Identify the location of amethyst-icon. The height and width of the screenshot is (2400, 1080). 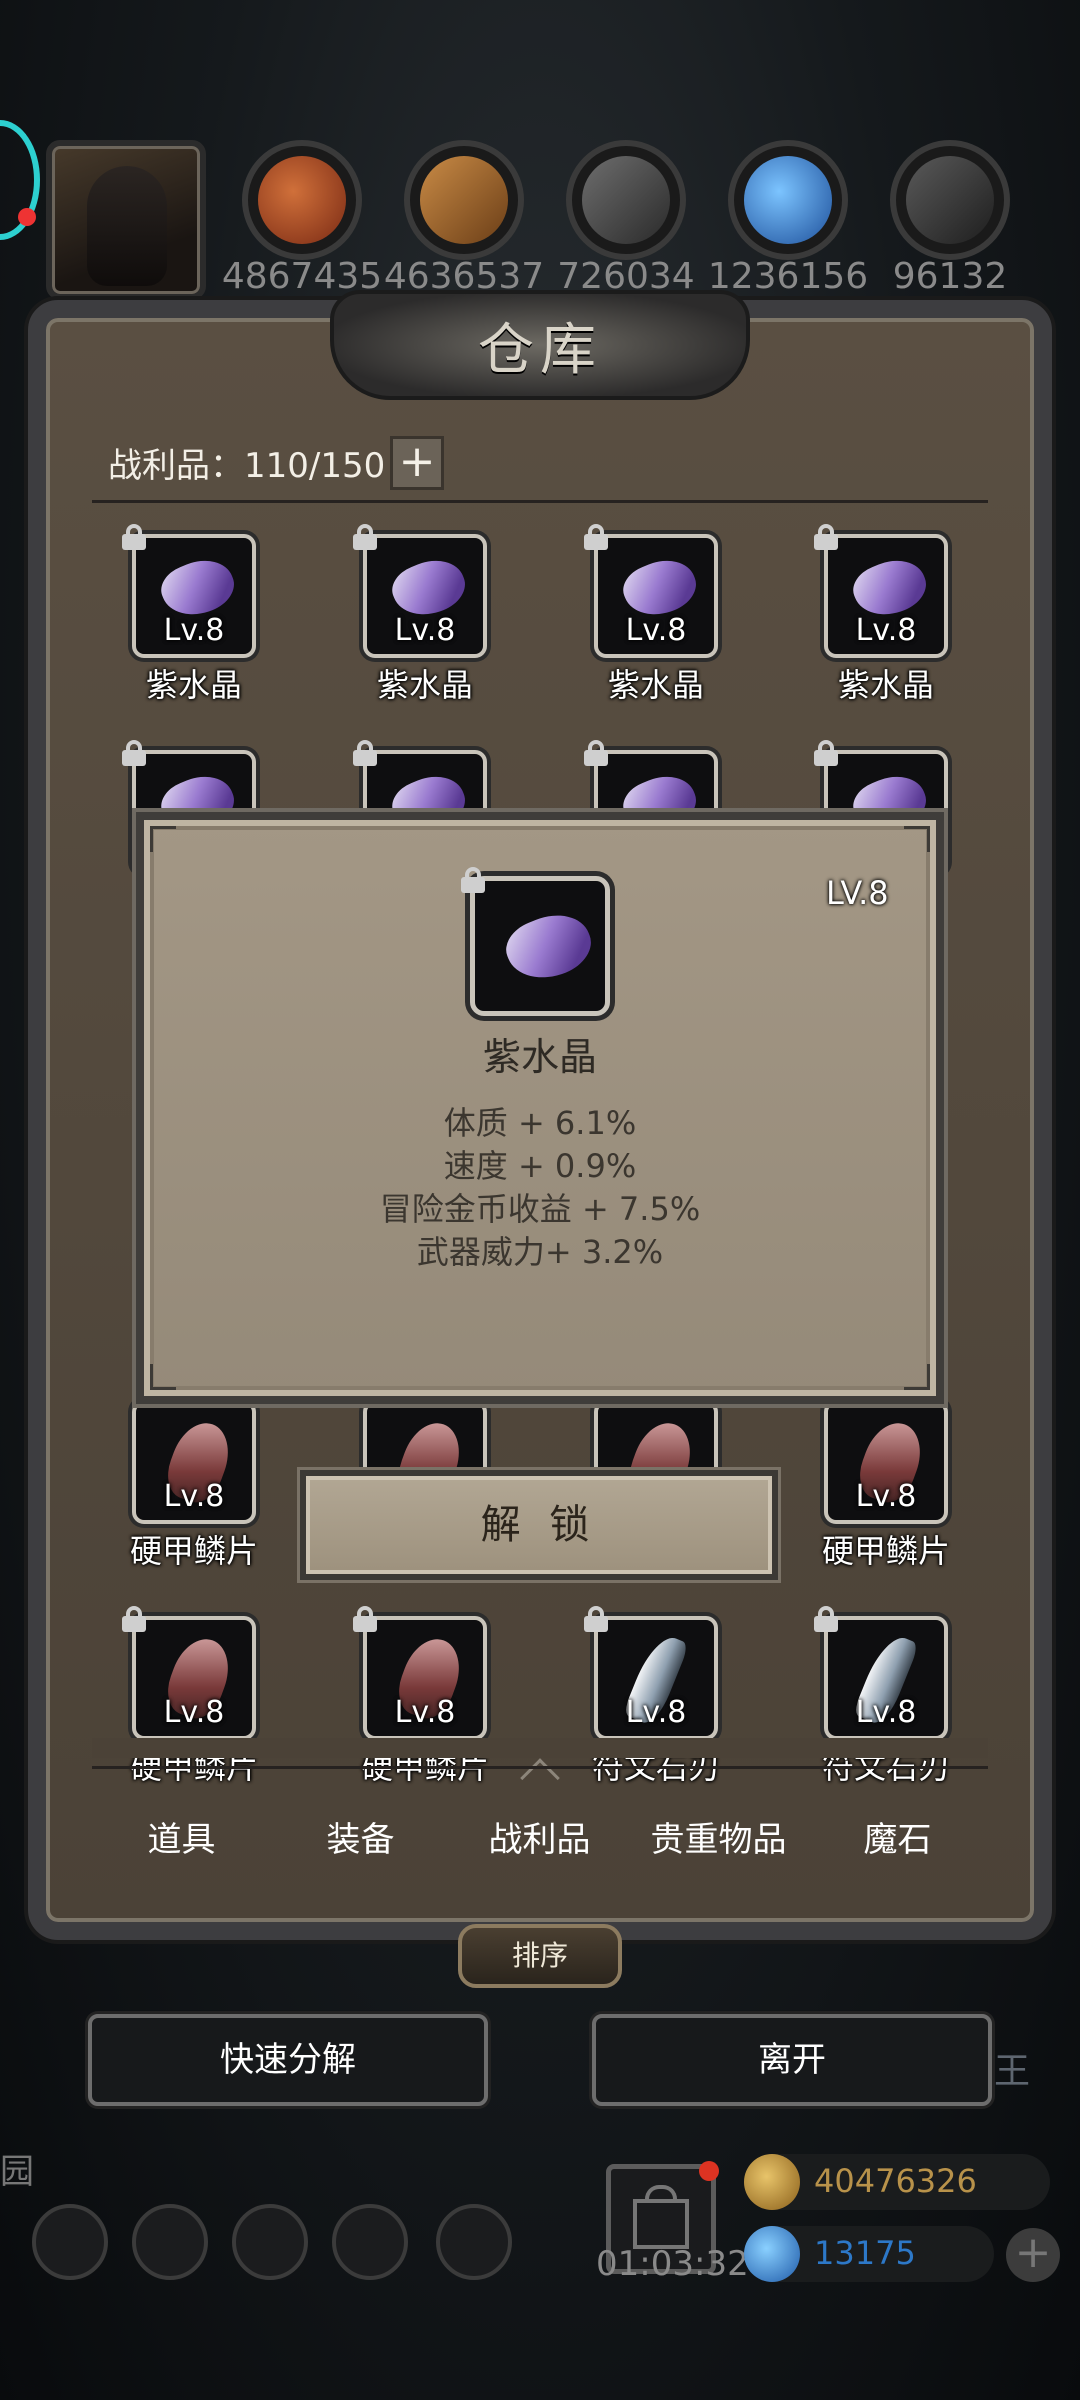
(549, 947).